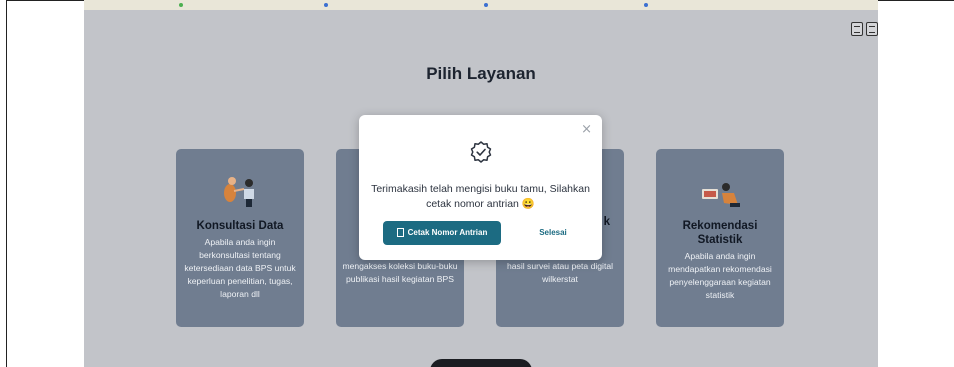  Describe the element at coordinates (240, 226) in the screenshot. I see `card-title: Konsultasi Data` at that location.